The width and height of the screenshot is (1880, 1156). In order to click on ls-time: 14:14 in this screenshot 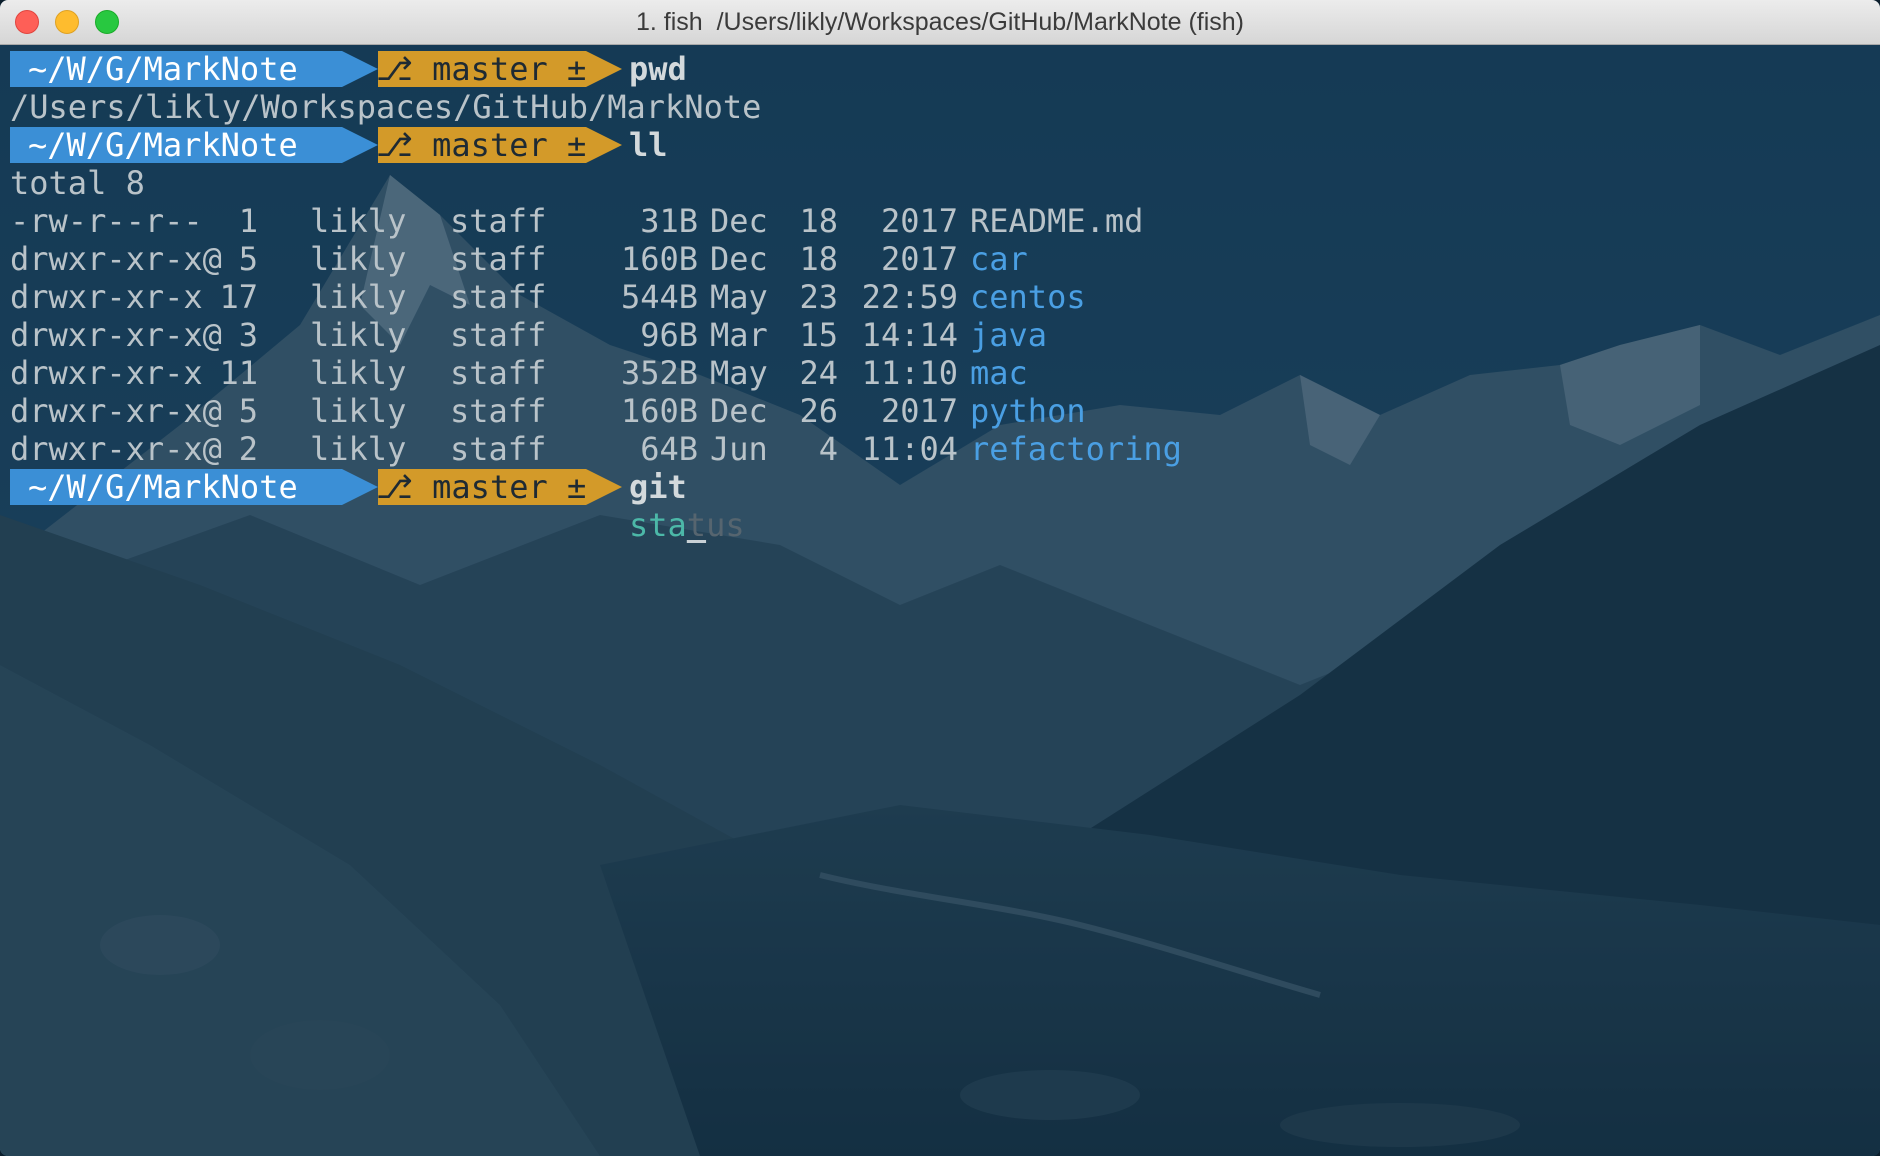, I will do `click(909, 335)`.